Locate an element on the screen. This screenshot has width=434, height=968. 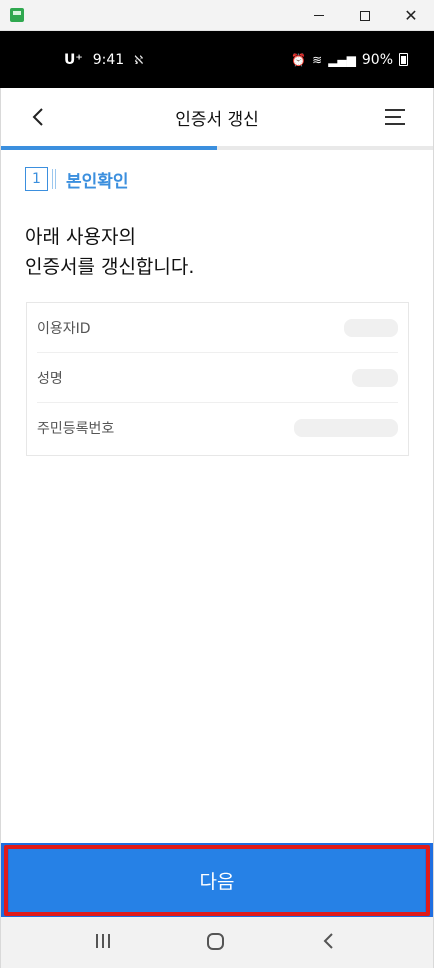
step-indicator: 1 본인확인 is located at coordinates (77, 179).